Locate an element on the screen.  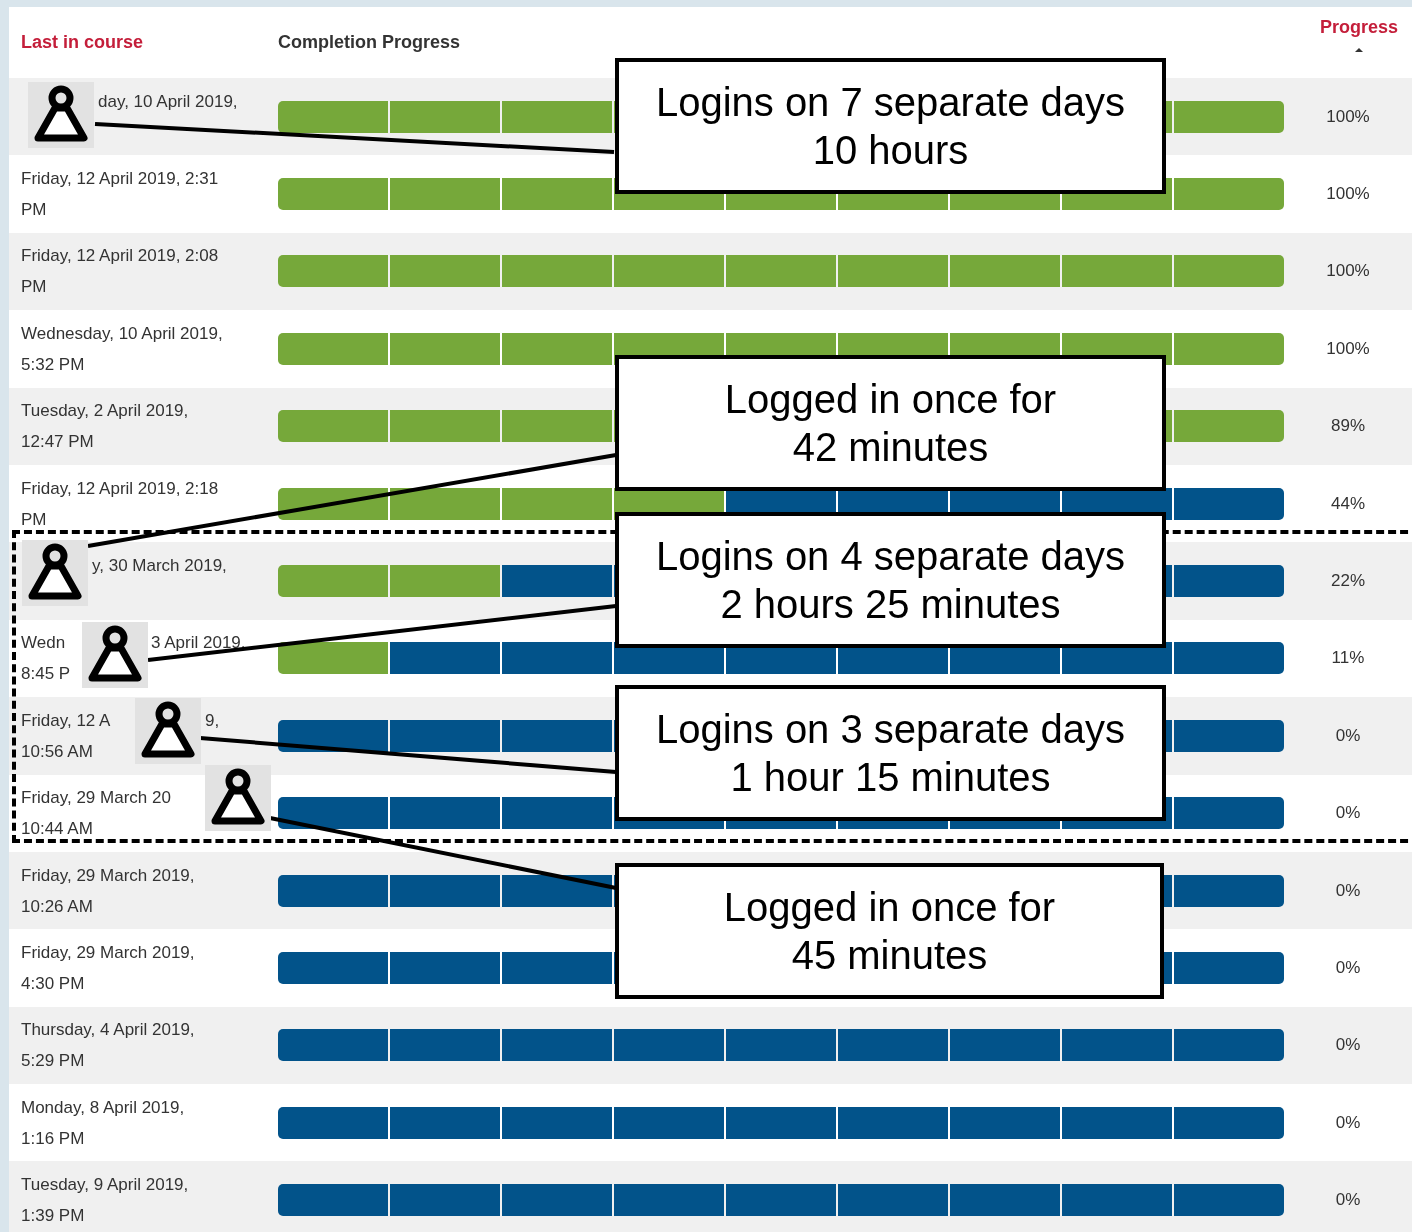
date-text: Wednesday, 10 April 2019, is located at coordinates (122, 333).